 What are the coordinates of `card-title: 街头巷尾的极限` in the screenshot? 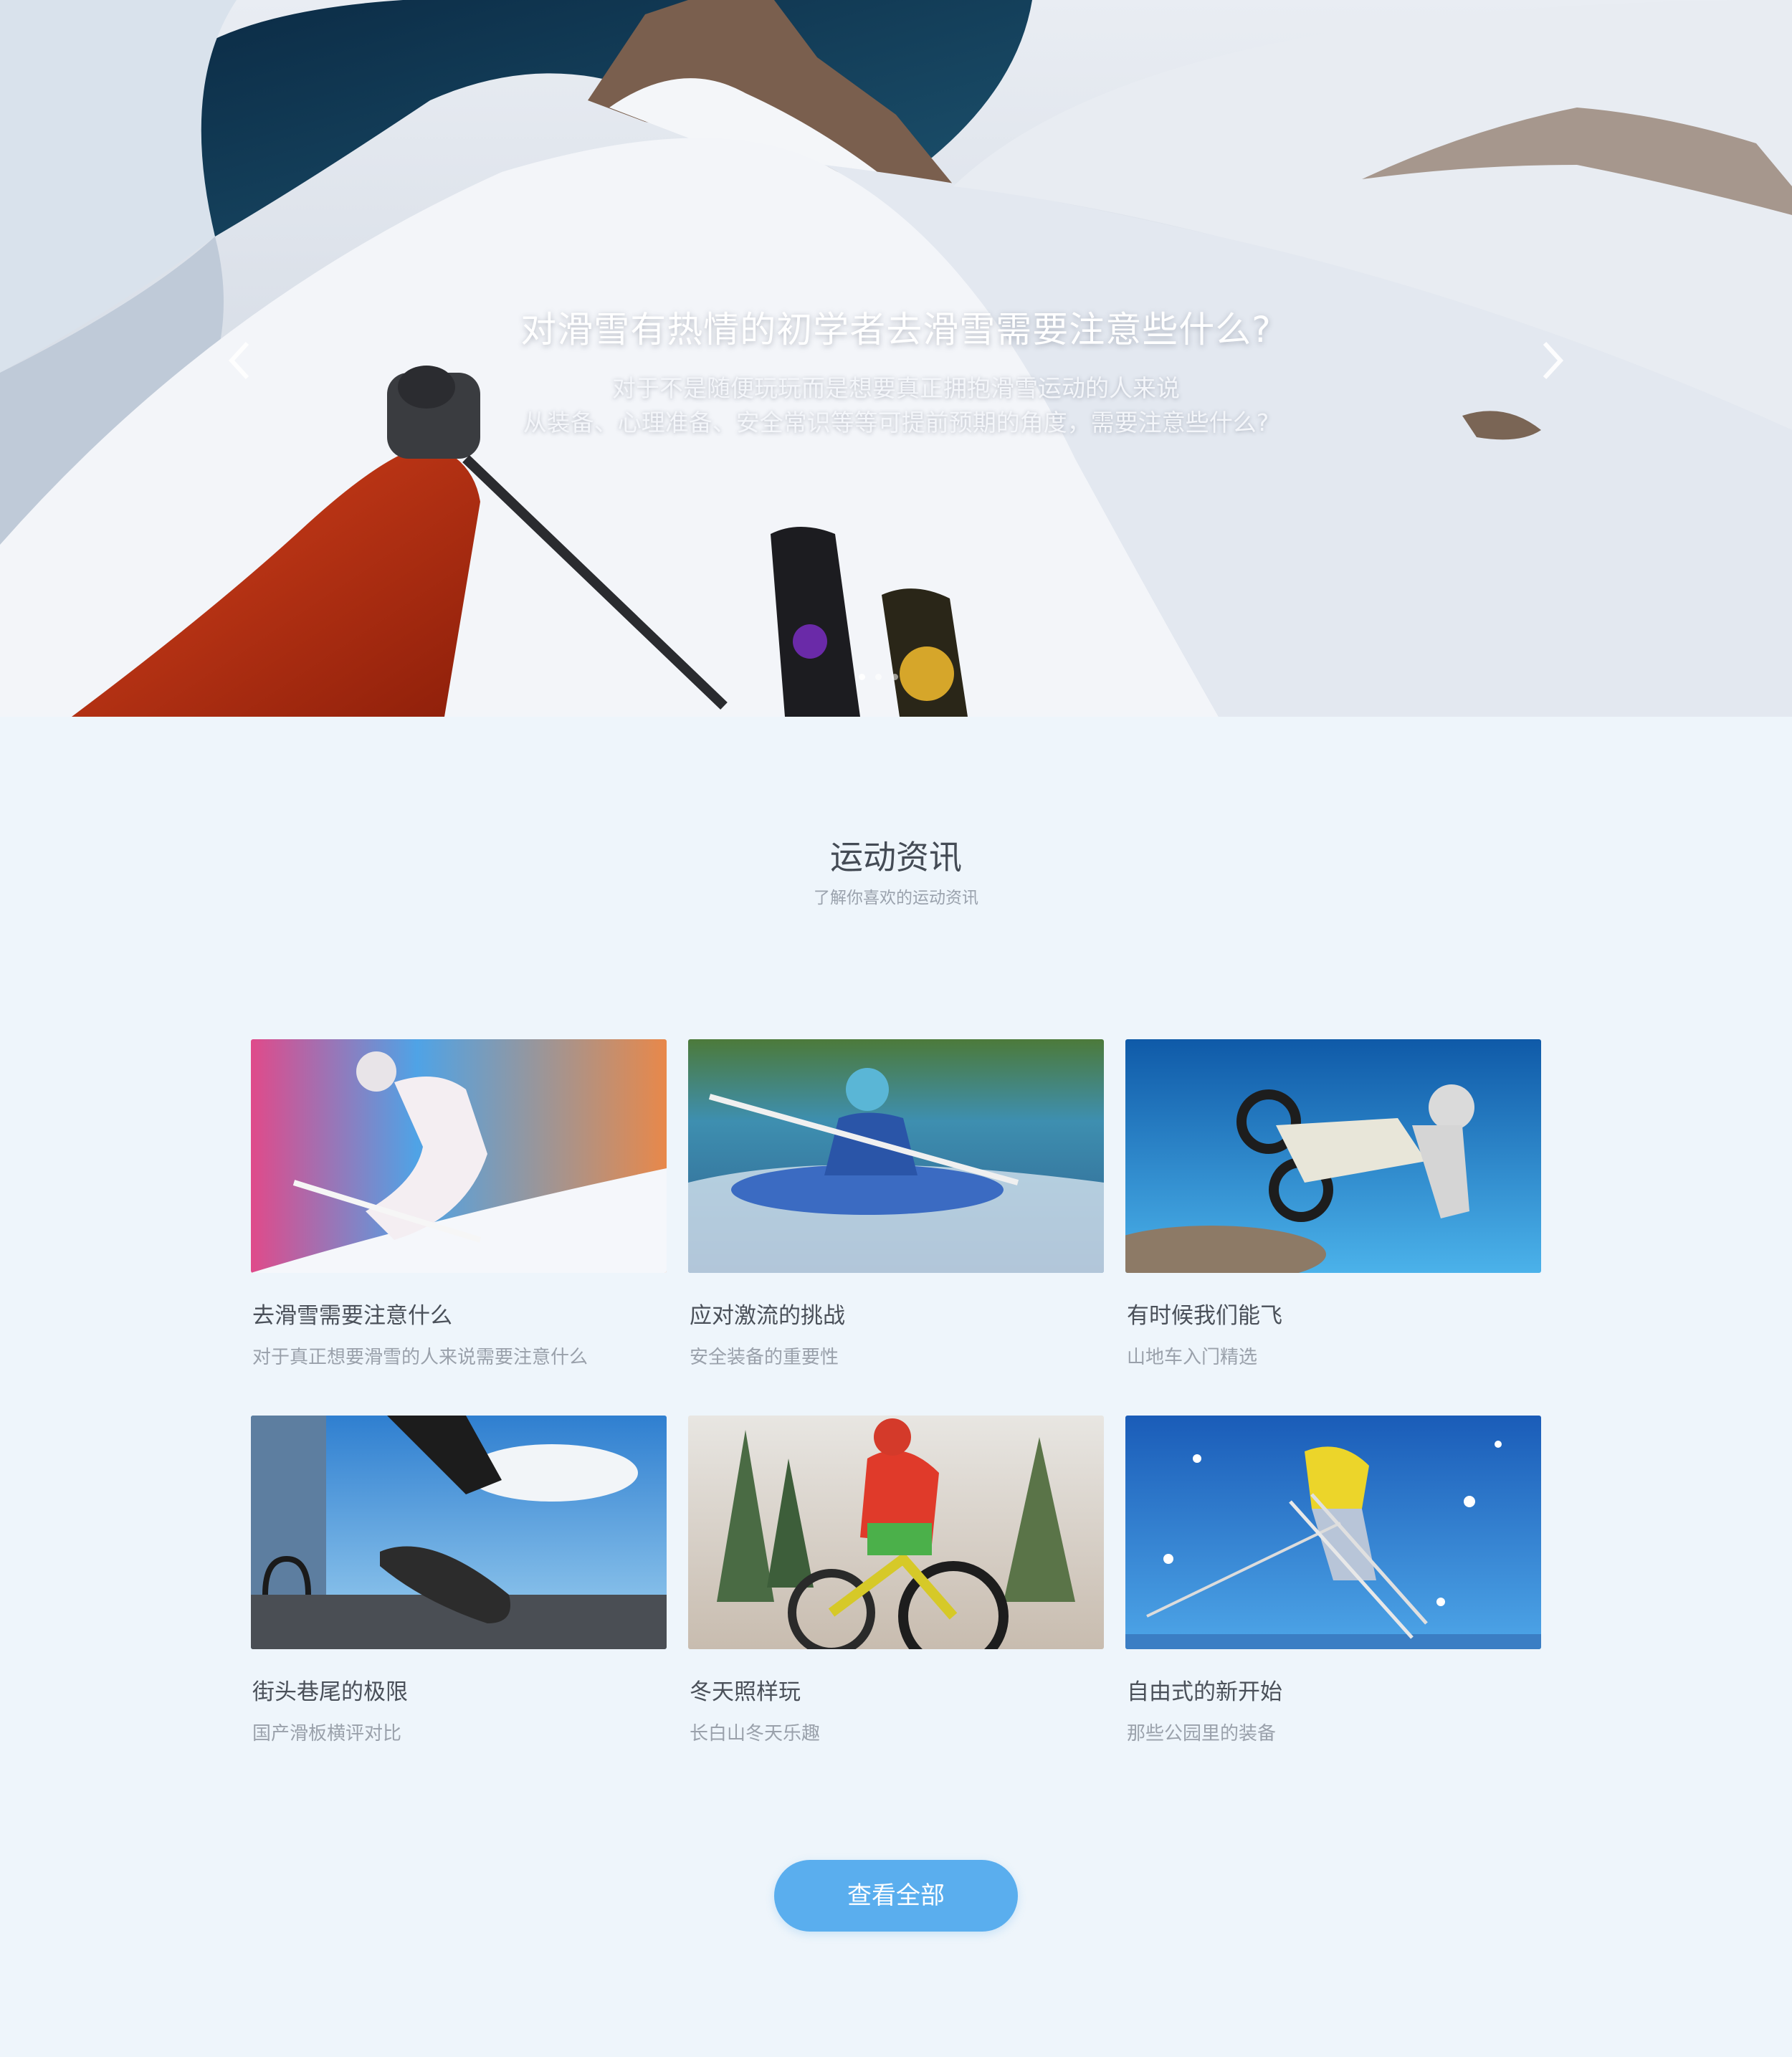 It's located at (459, 1690).